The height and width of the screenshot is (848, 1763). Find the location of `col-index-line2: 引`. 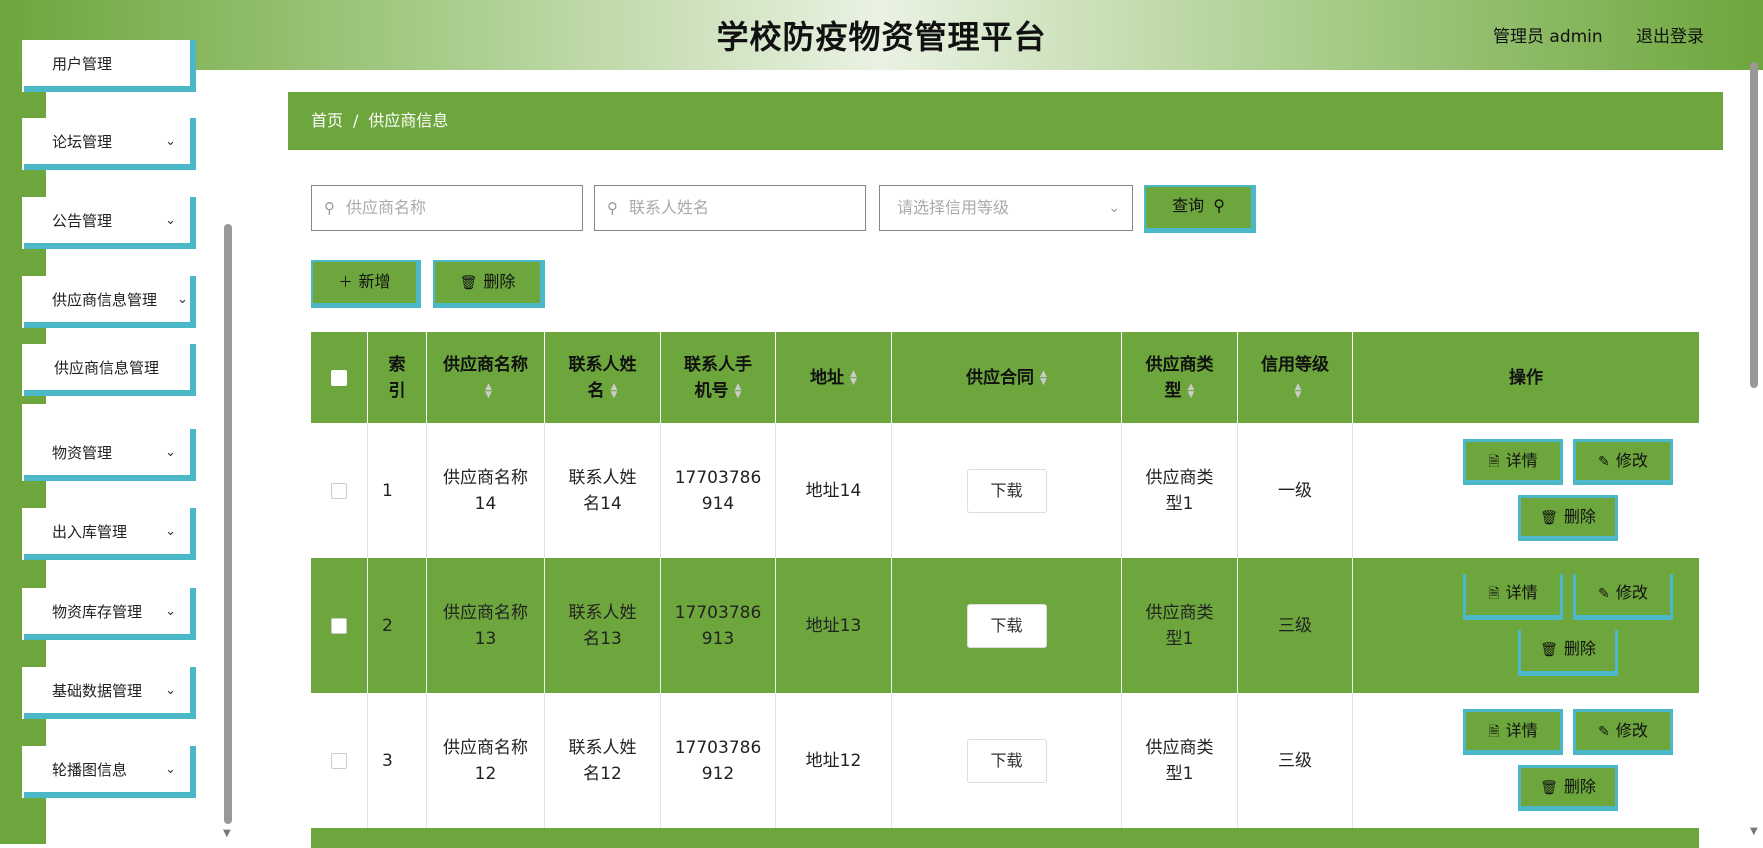

col-index-line2: 引 is located at coordinates (397, 390).